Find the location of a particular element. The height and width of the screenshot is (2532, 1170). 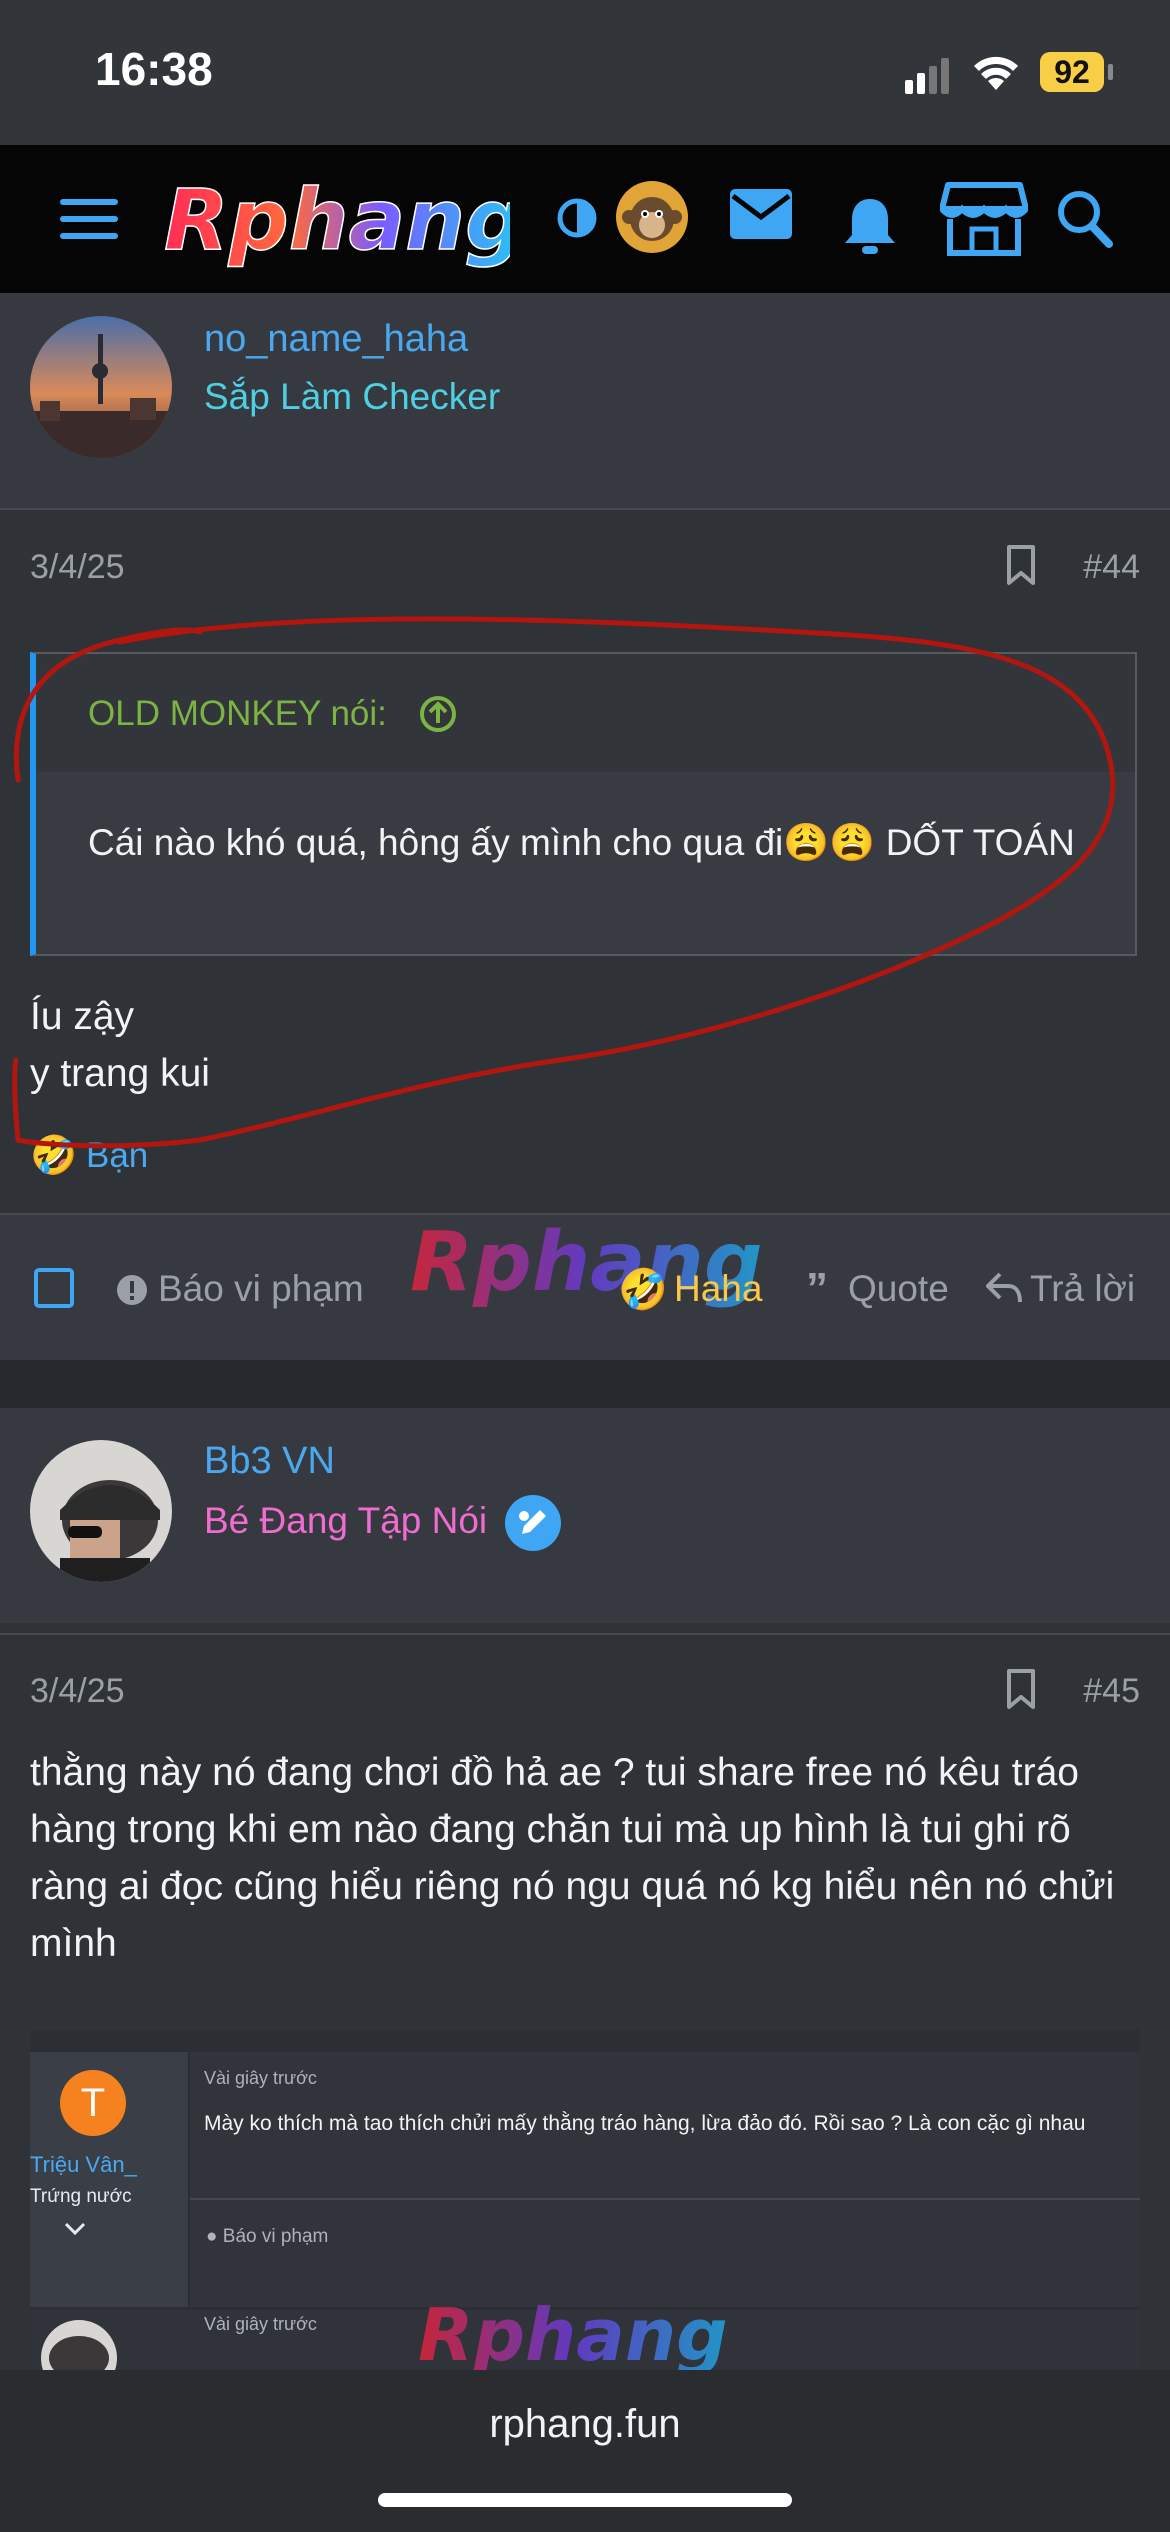

post-45-user-title: Bé Đang Tập Nói is located at coordinates (346, 1520).